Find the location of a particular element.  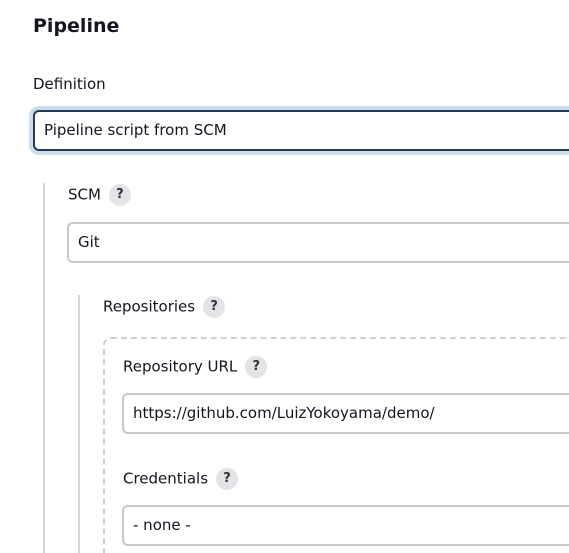

scm-nesting-bar is located at coordinates (44, 368).